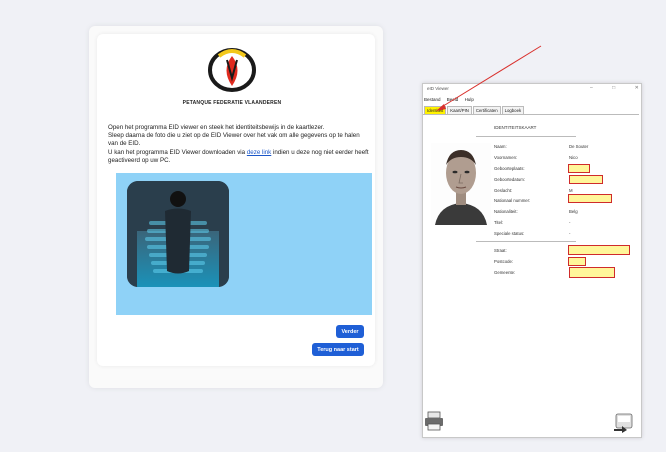 The height and width of the screenshot is (452, 666). I want to click on divider, so click(526, 136).